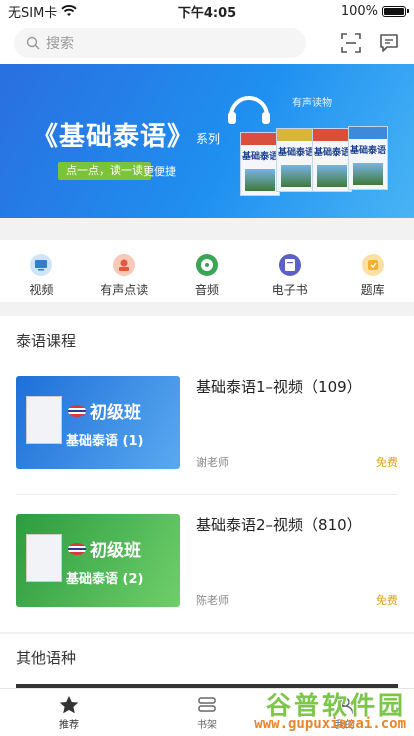  I want to click on banner-subtitle: 点一点，读一读, so click(104, 171).